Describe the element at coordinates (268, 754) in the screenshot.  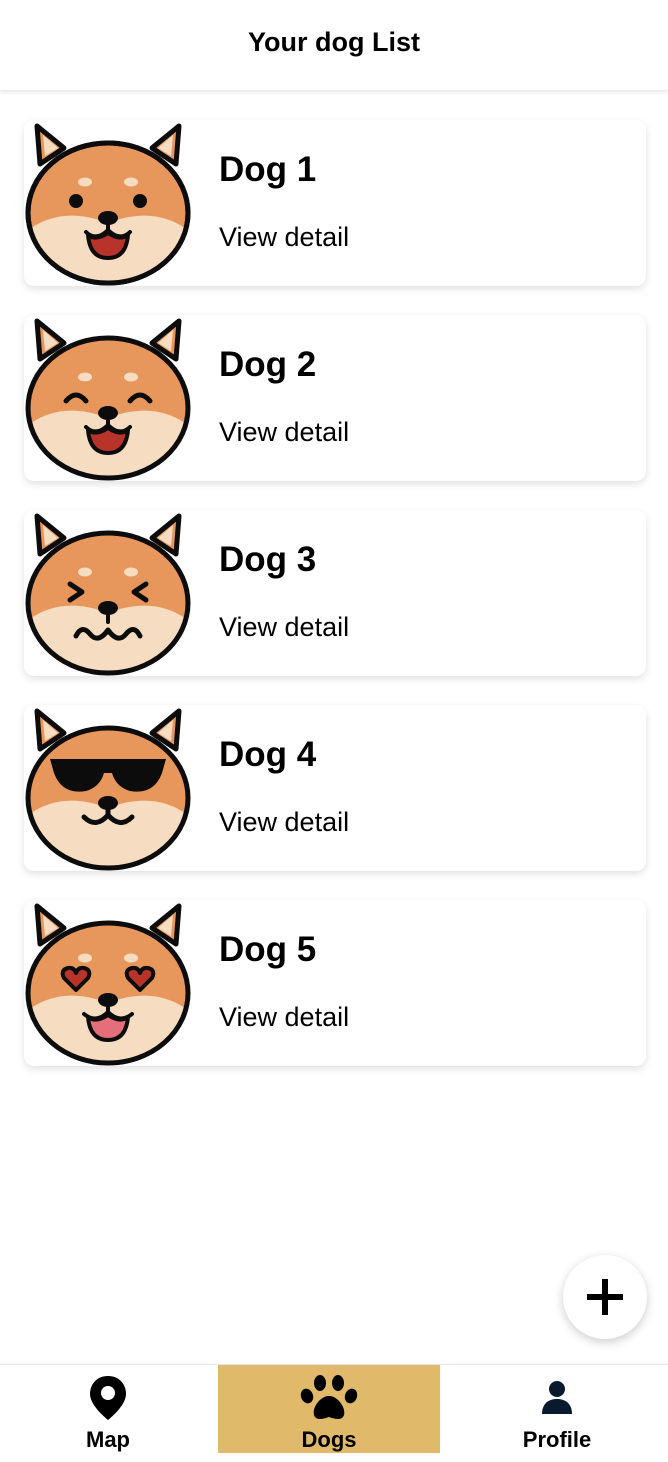
I see `dog-name: Dog 4` at that location.